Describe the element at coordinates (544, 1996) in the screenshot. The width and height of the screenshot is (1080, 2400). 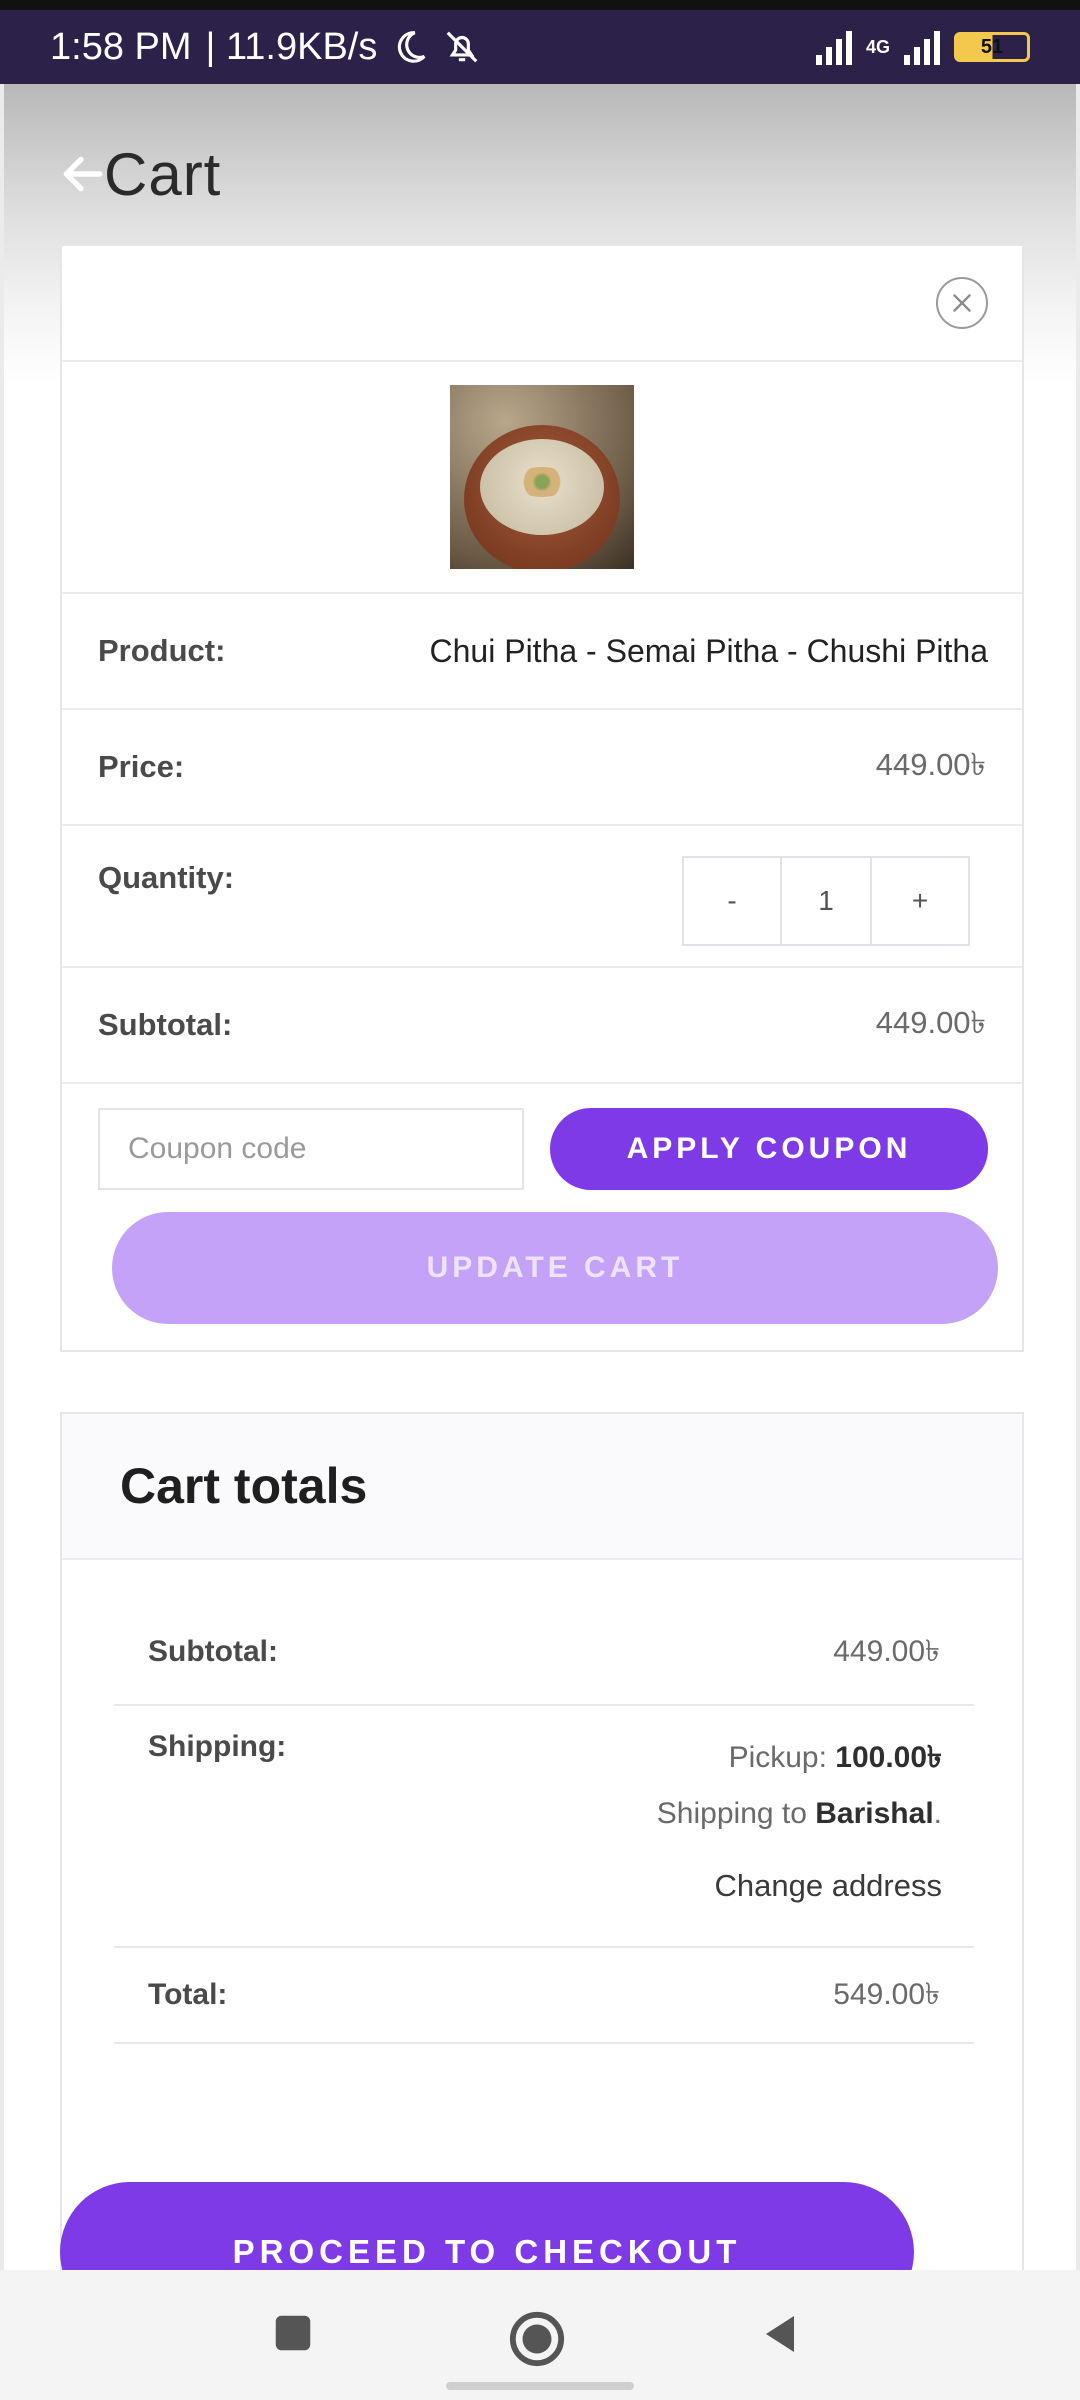
I see `totals-total-row: Total: 549.00৳` at that location.